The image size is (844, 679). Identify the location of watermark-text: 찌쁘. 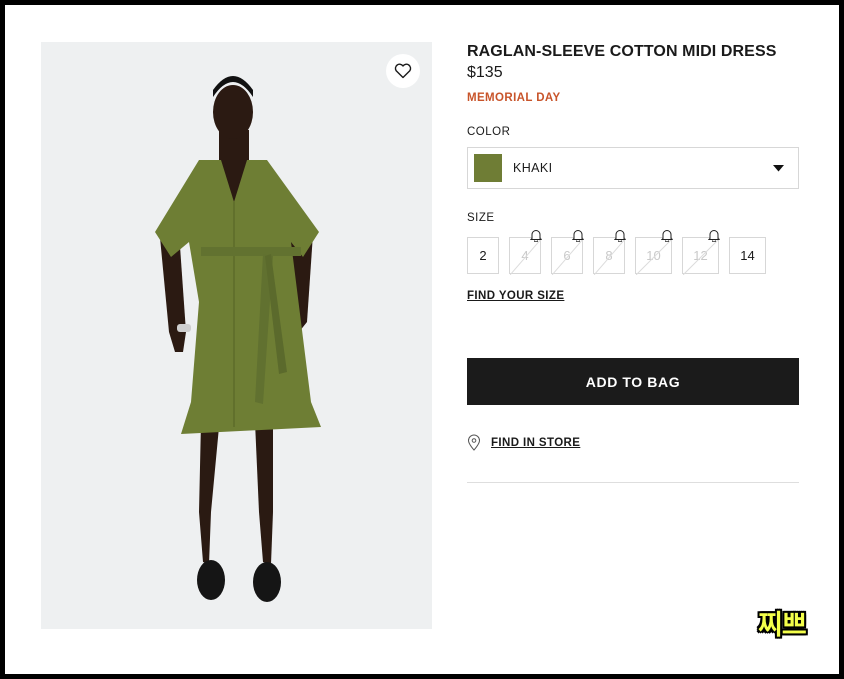
(782, 625).